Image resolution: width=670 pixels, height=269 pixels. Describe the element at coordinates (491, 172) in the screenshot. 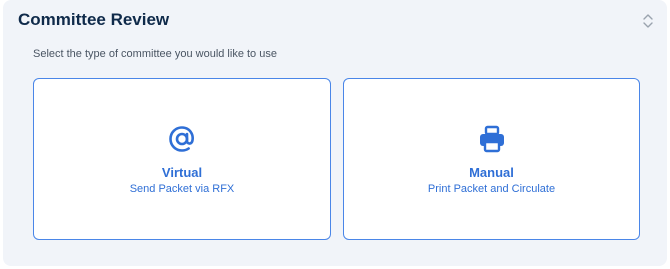

I see `manual-option-title: Manual` at that location.